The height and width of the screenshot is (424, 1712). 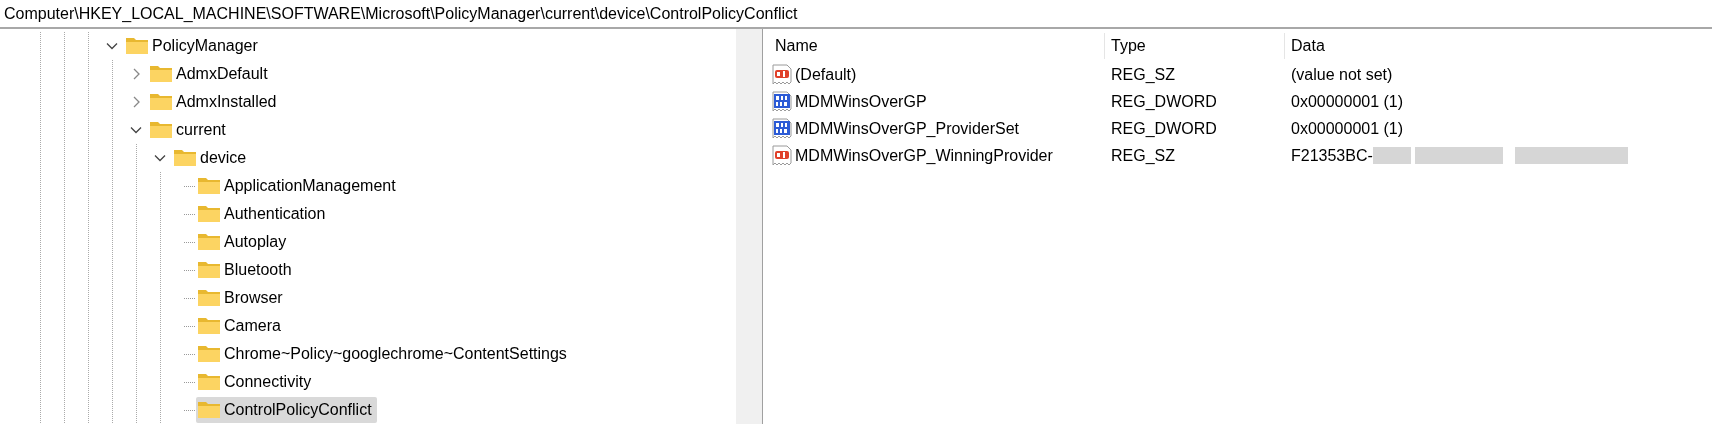 I want to click on tree-item: Chrome~Policy~googlechrome~ContentSettings, so click(x=384, y=354).